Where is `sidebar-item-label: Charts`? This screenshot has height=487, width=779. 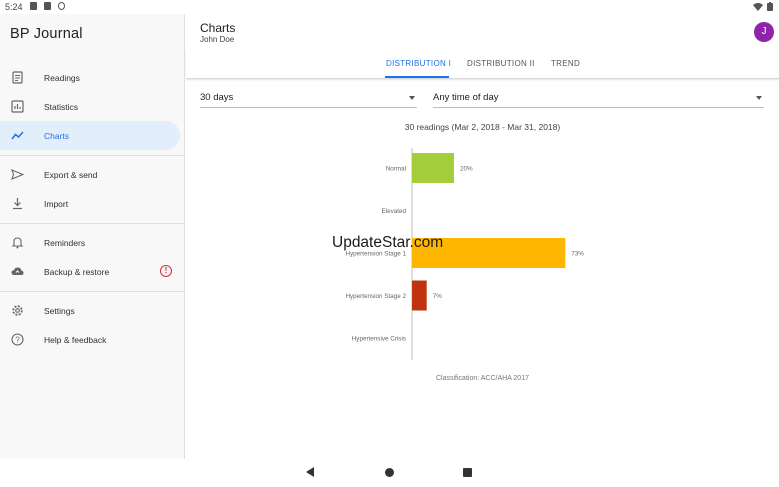
sidebar-item-label: Charts is located at coordinates (57, 136).